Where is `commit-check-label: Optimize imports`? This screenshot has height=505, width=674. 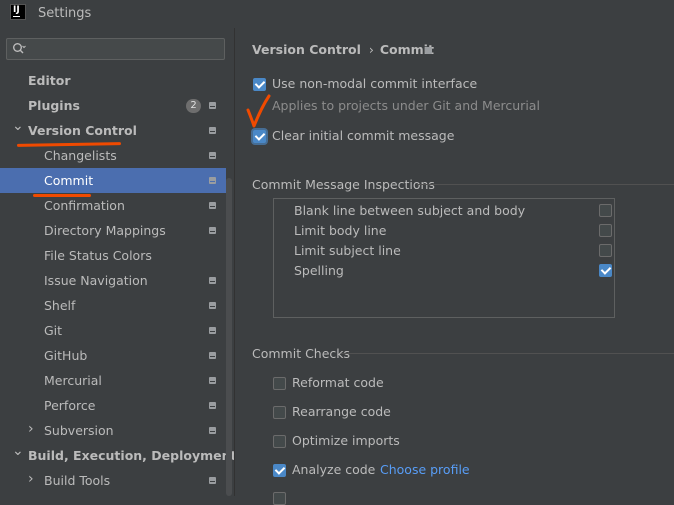
commit-check-label: Optimize imports is located at coordinates (346, 440).